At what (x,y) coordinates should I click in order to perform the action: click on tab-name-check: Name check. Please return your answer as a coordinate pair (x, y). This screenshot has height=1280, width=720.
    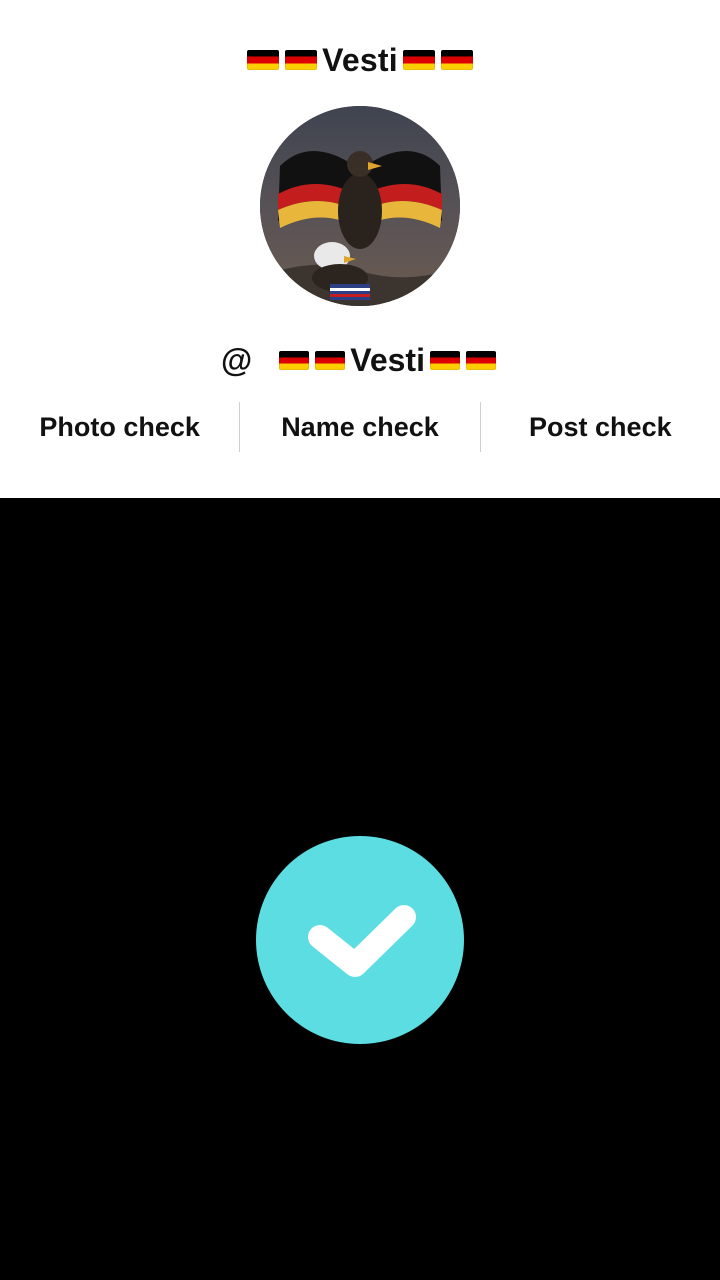
    Looking at the image, I should click on (359, 427).